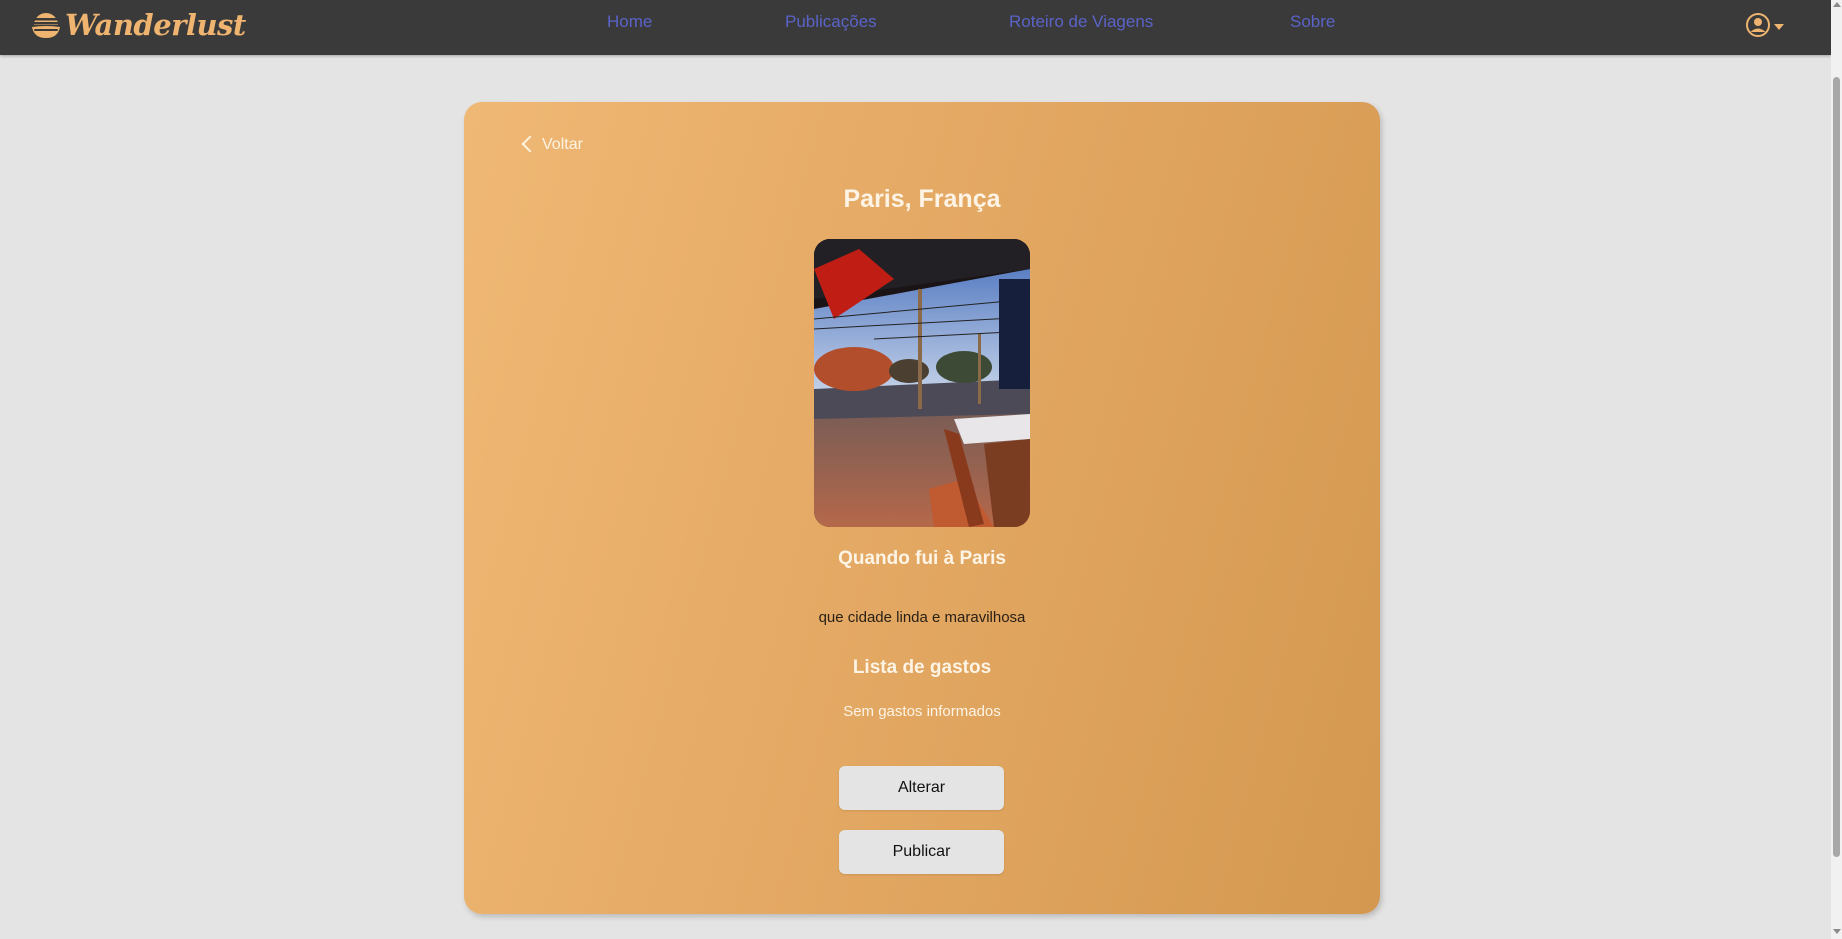  What do you see at coordinates (922, 199) in the screenshot?
I see `trip-title: Paris, França` at bounding box center [922, 199].